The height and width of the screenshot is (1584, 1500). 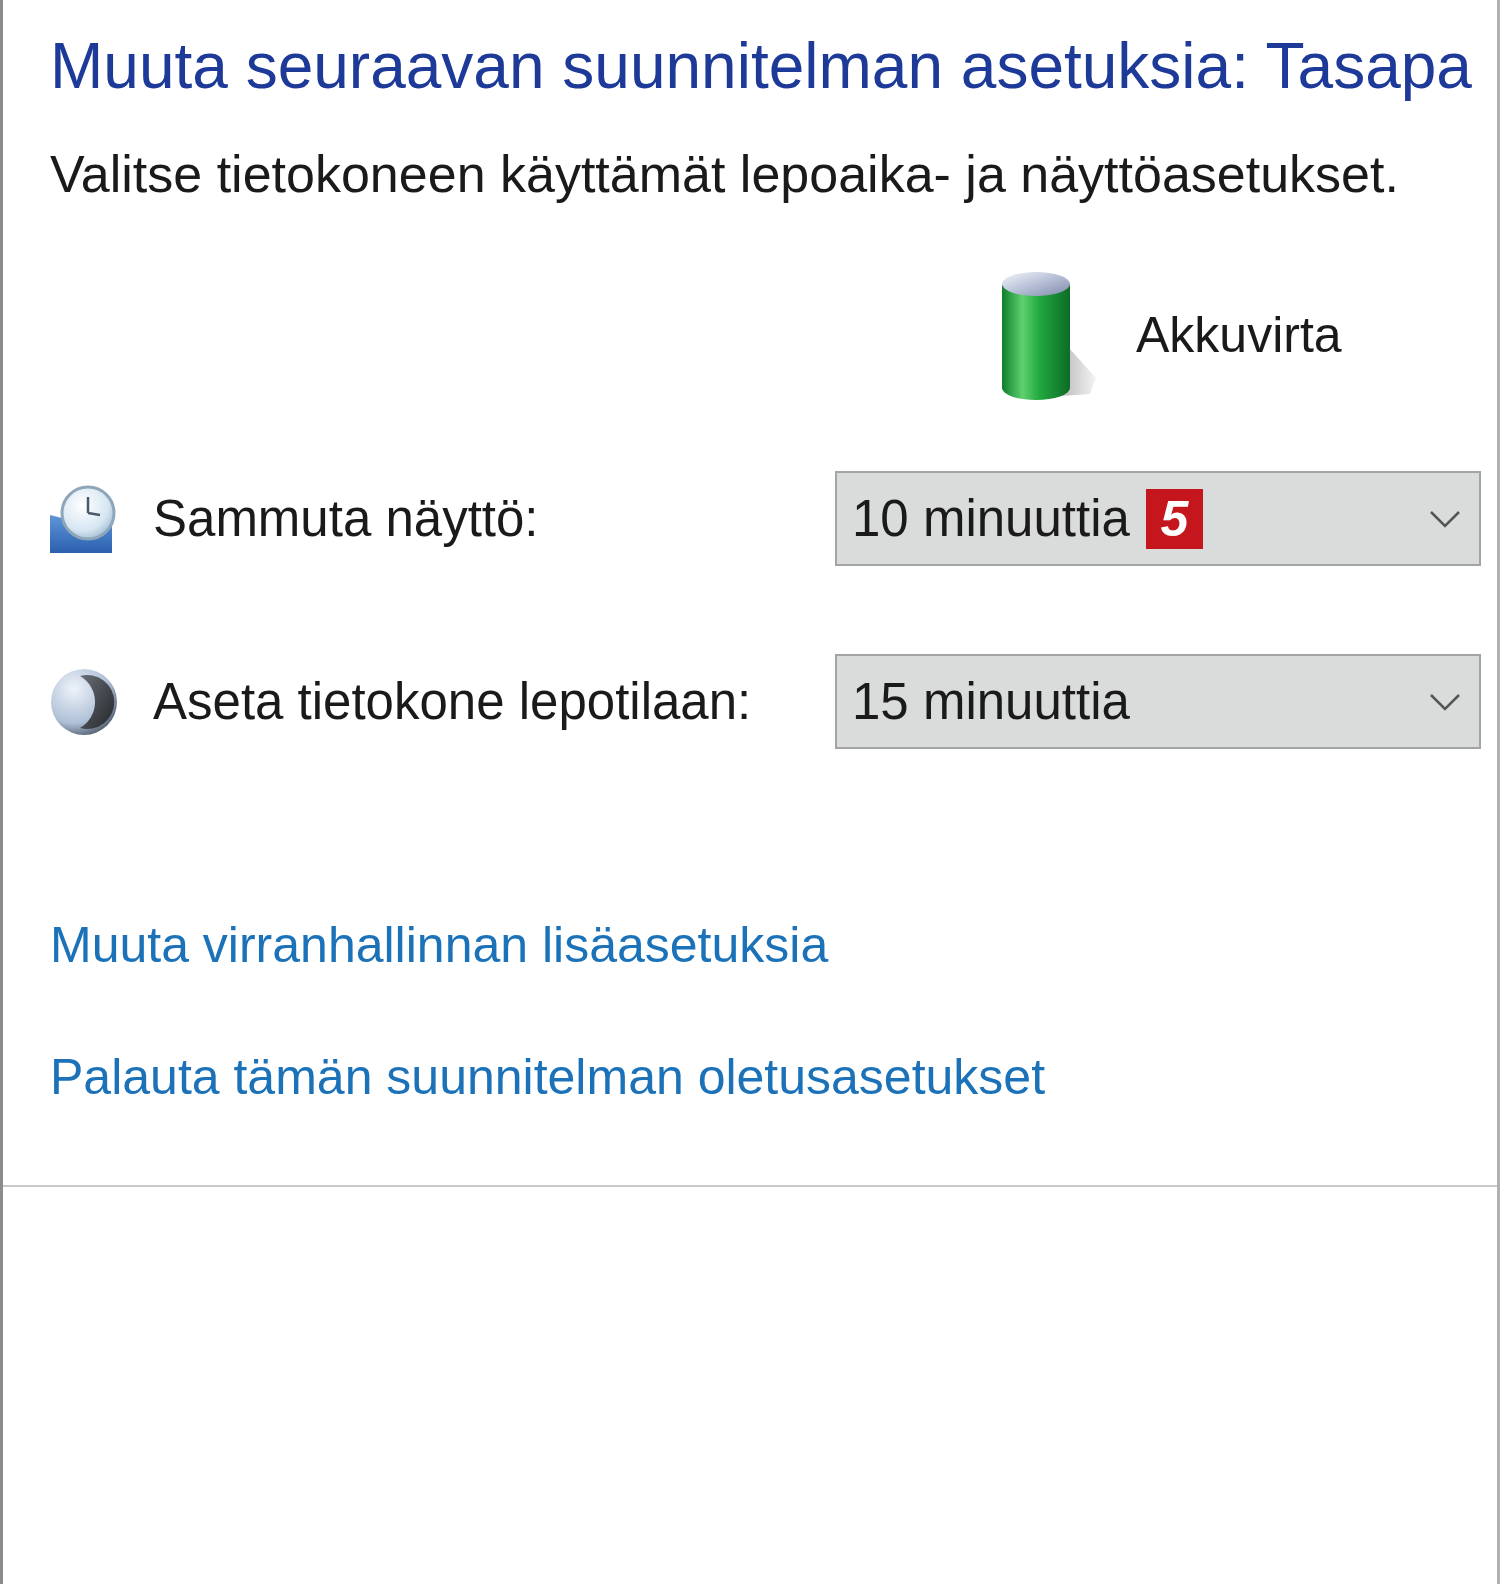 I want to click on text-link: Palauta tämän suunnitelman oletusasetukset, so click(x=548, y=1077).